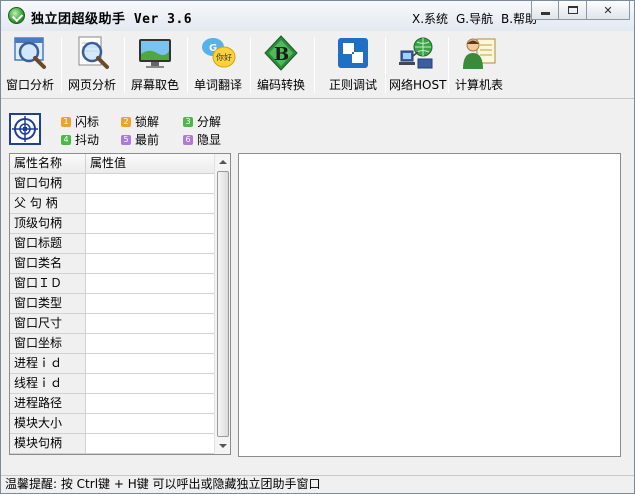  What do you see at coordinates (48, 164) in the screenshot?
I see `column-header-name: 属性名称` at bounding box center [48, 164].